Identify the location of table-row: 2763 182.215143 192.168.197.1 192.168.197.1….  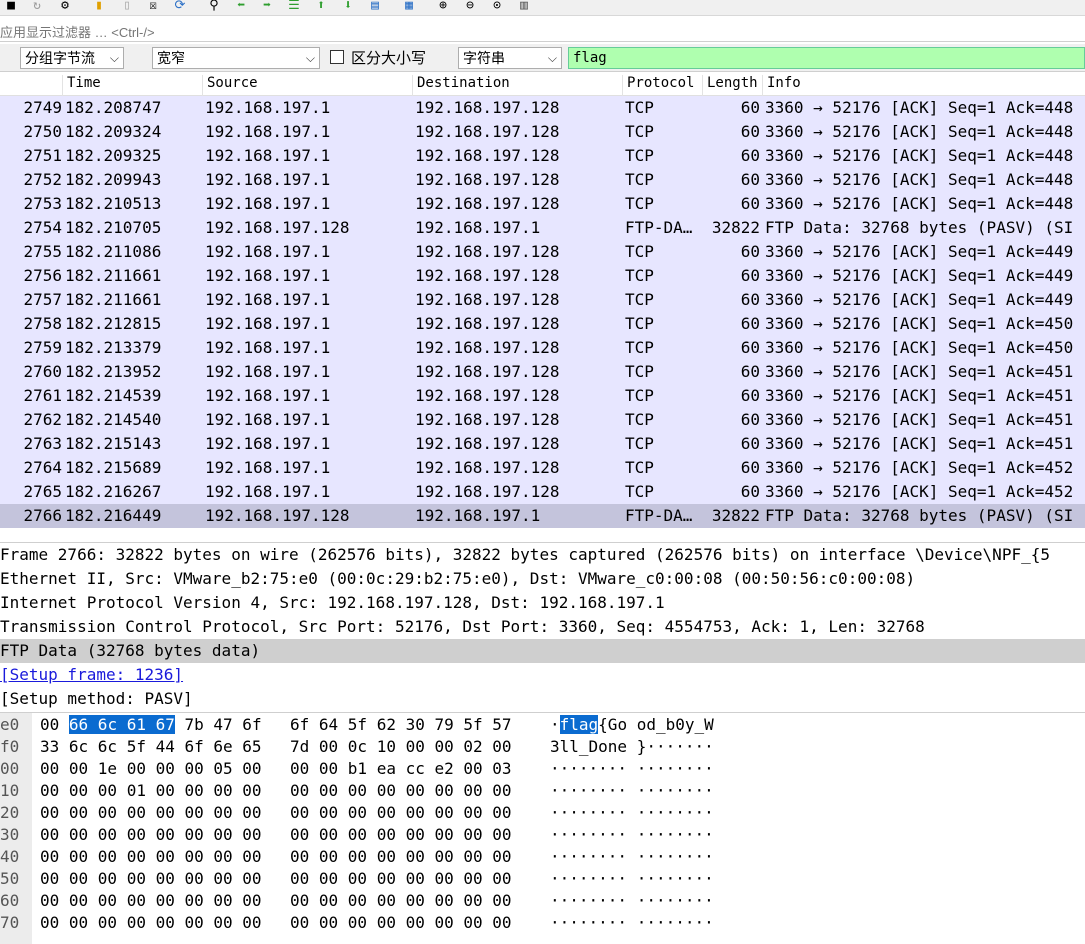
(542, 444).